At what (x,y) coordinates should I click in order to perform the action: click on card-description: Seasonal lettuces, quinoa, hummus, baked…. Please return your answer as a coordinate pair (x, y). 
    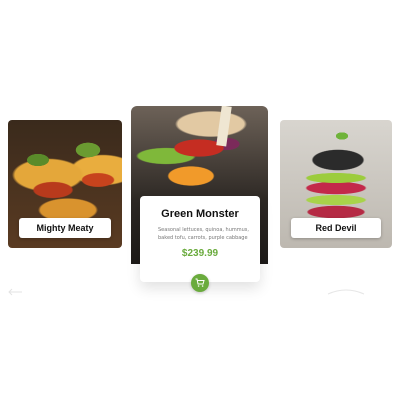
    Looking at the image, I should click on (203, 234).